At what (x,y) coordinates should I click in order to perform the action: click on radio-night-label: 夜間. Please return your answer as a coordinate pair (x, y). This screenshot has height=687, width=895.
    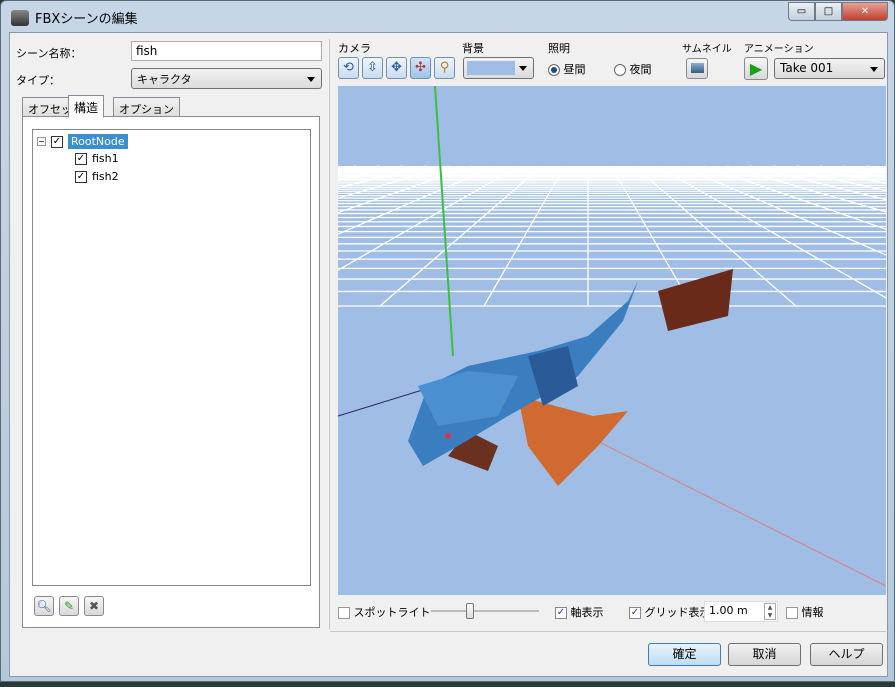
    Looking at the image, I should click on (640, 69).